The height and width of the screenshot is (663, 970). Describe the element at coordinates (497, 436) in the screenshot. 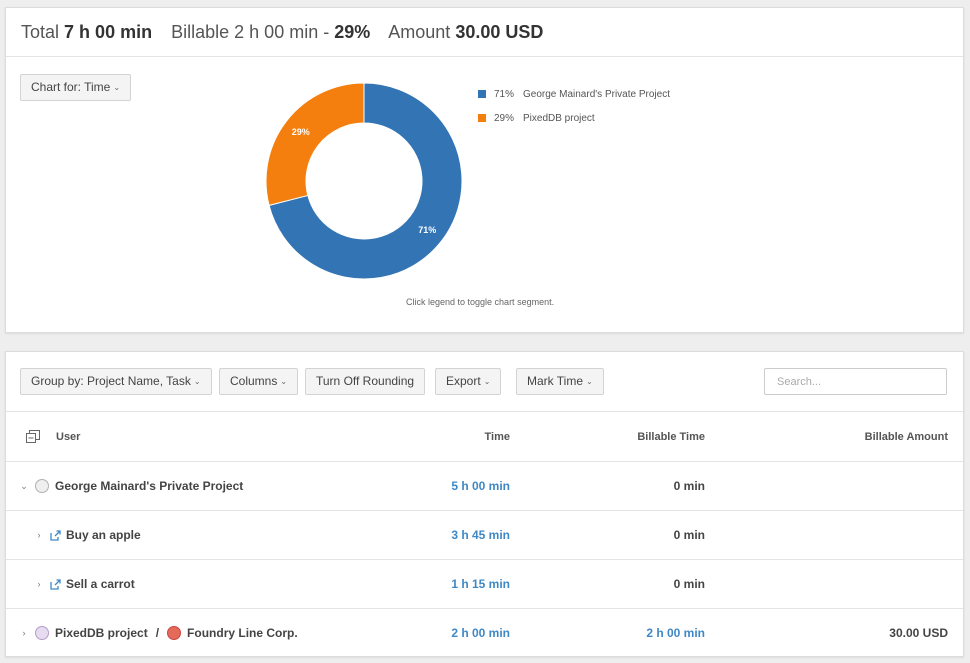

I see `header-time: Time` at that location.